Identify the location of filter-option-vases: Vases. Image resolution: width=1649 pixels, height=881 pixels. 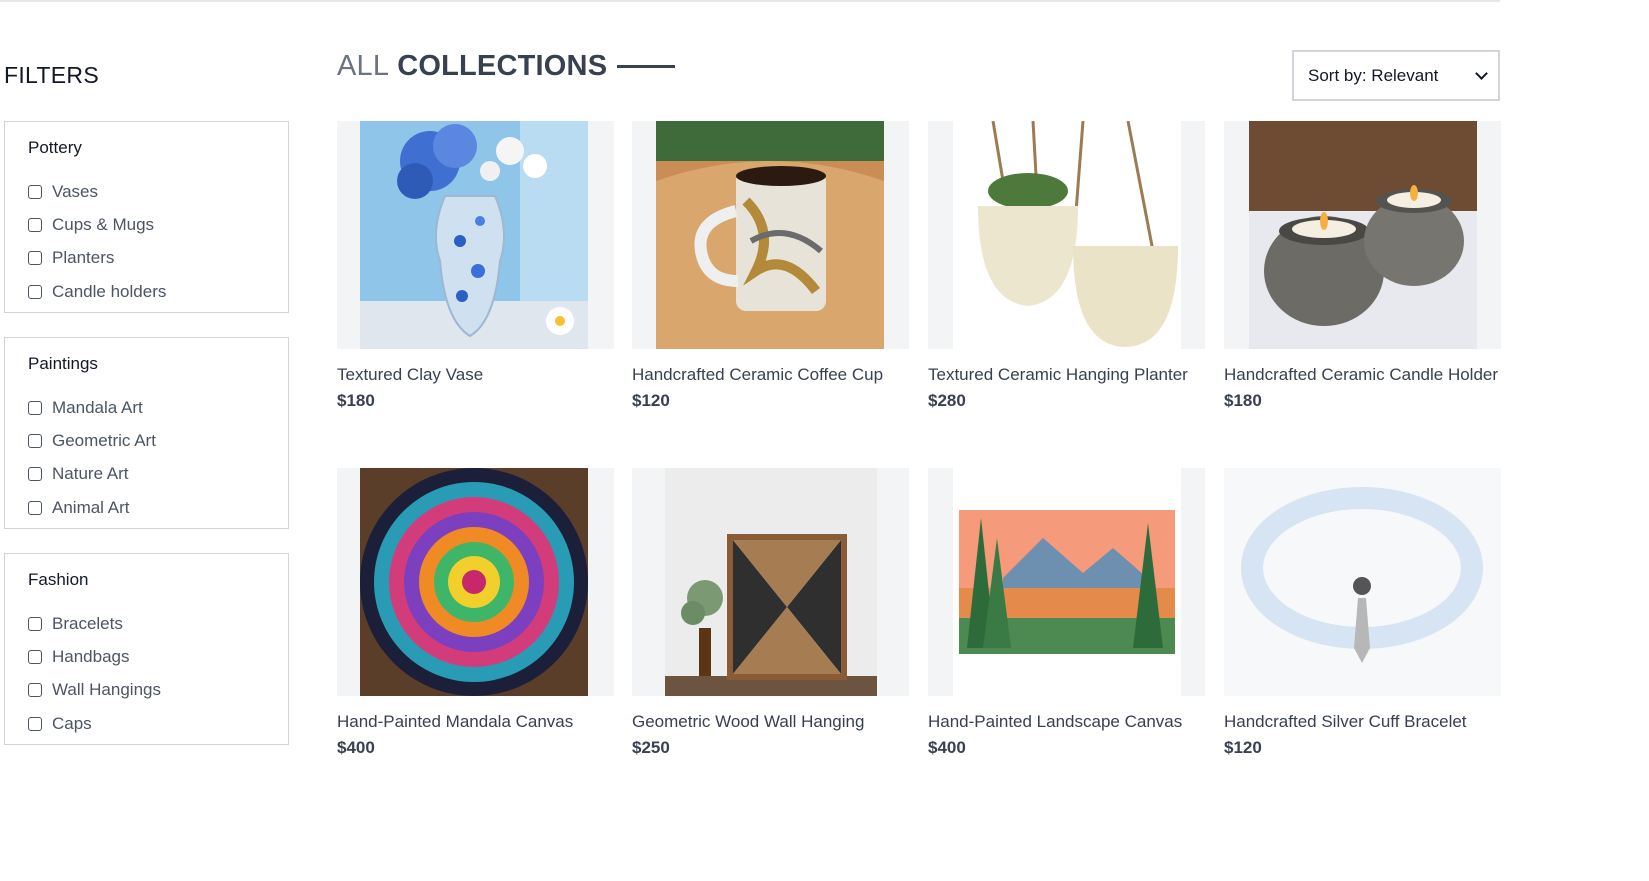
(146, 191).